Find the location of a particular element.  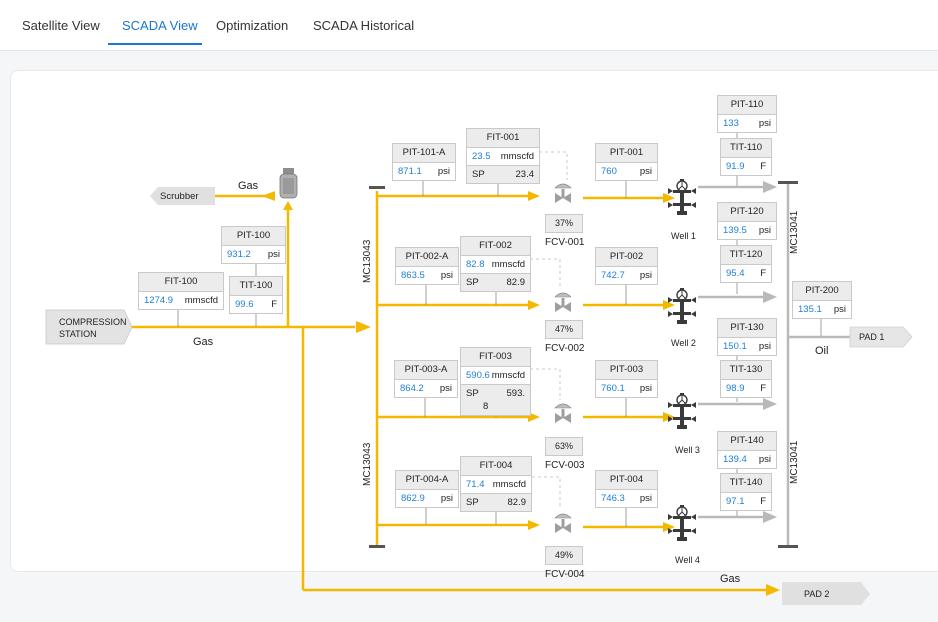

fcv-001-valve-icon is located at coordinates (563, 193).